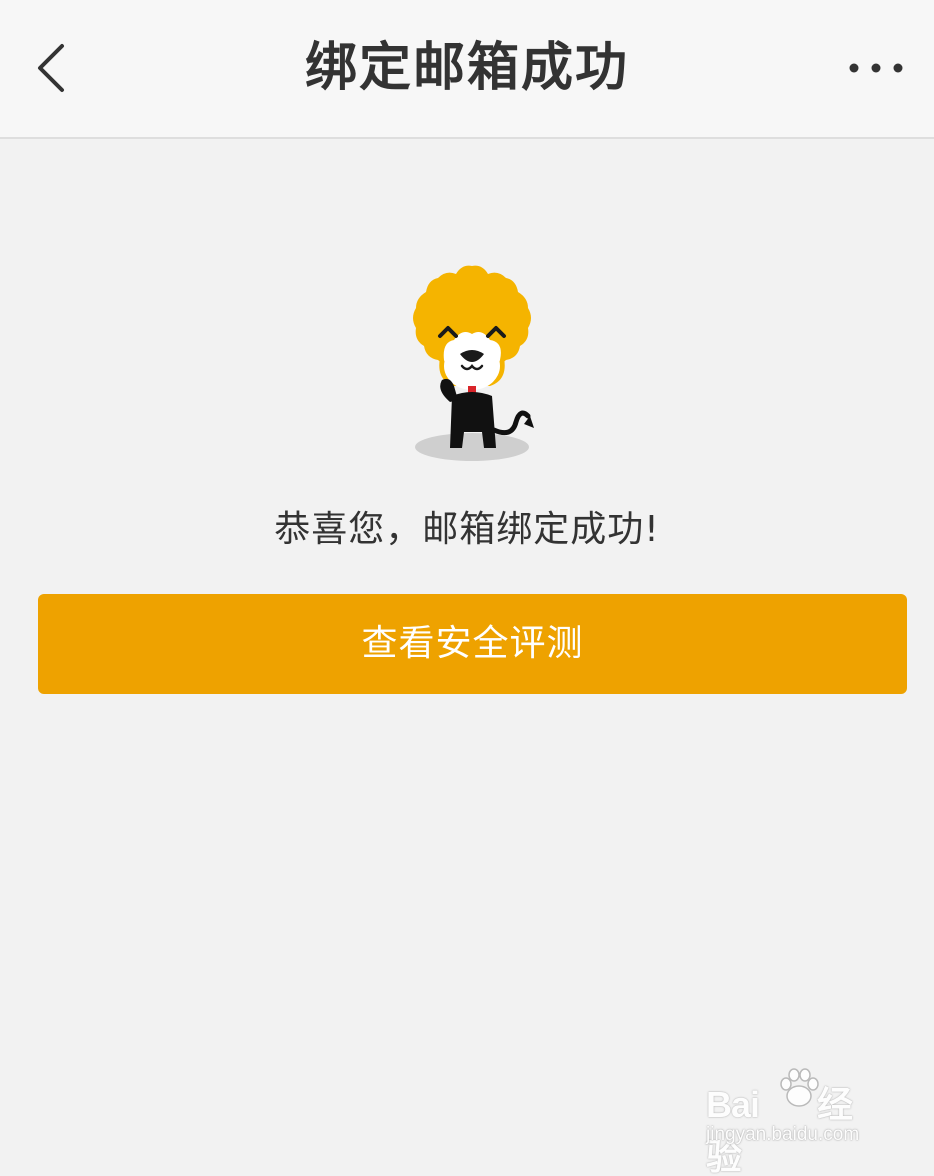  Describe the element at coordinates (799, 1087) in the screenshot. I see `baidu-paw-icon` at that location.